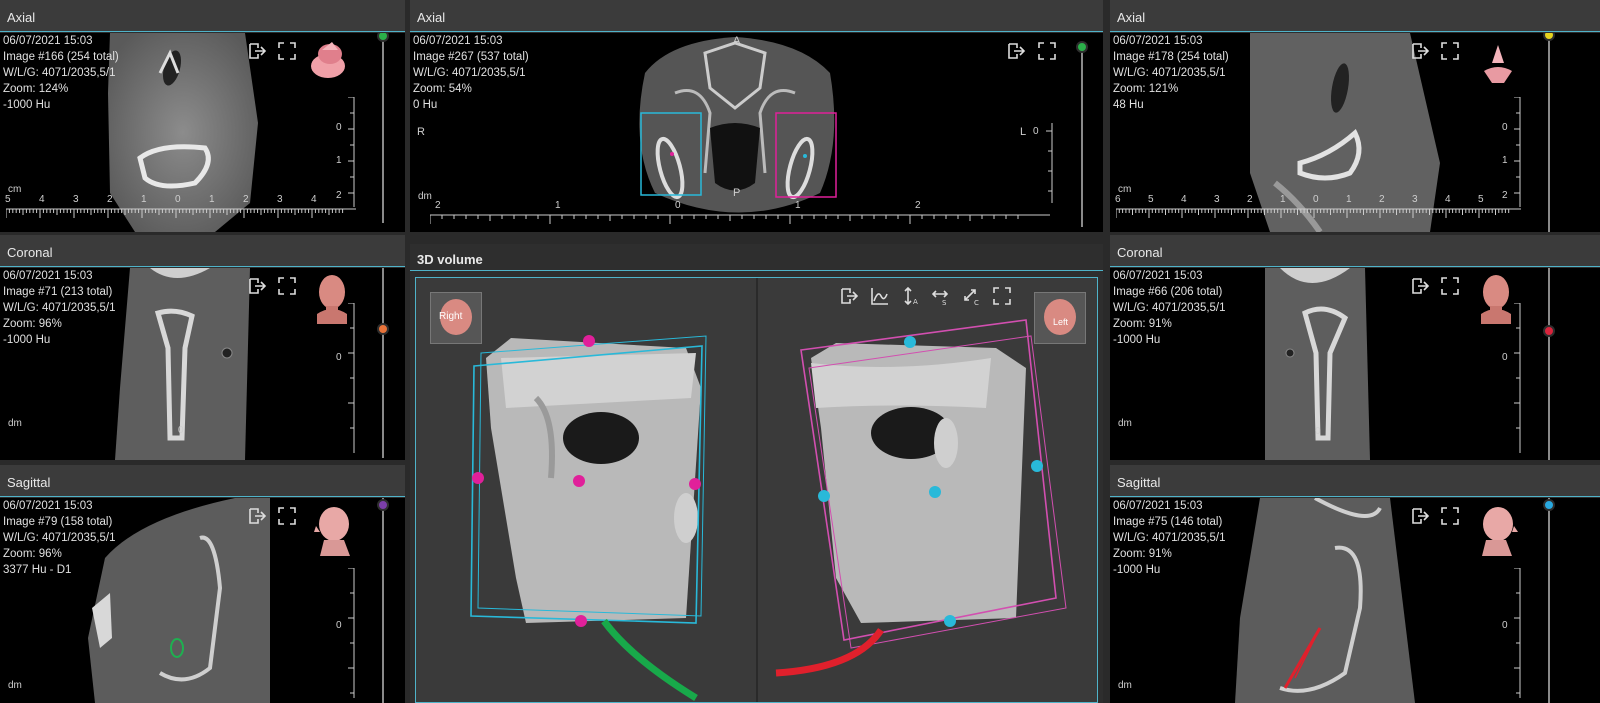  I want to click on right-label: R, so click(421, 132).